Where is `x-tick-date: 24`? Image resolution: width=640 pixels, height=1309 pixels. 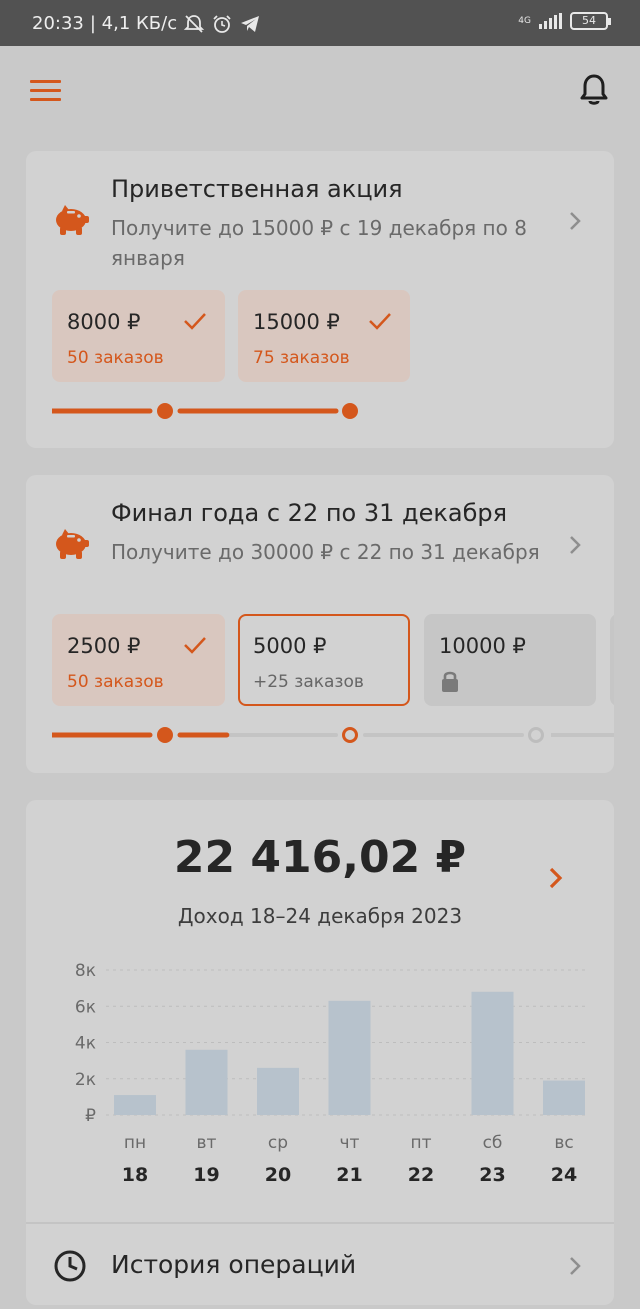
x-tick-date: 24 is located at coordinates (564, 1175).